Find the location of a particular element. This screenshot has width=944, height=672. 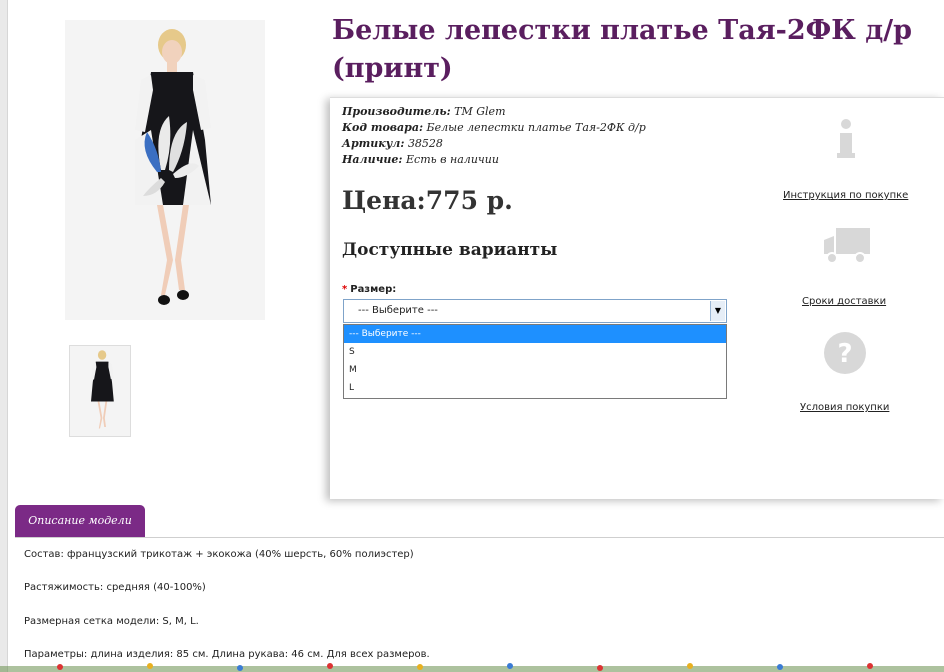

dress-model-image is located at coordinates (165, 170).